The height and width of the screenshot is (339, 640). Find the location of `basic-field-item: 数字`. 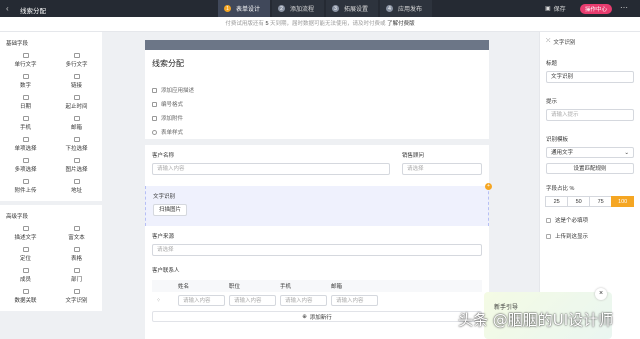

basic-field-item: 数字 is located at coordinates (25, 81).